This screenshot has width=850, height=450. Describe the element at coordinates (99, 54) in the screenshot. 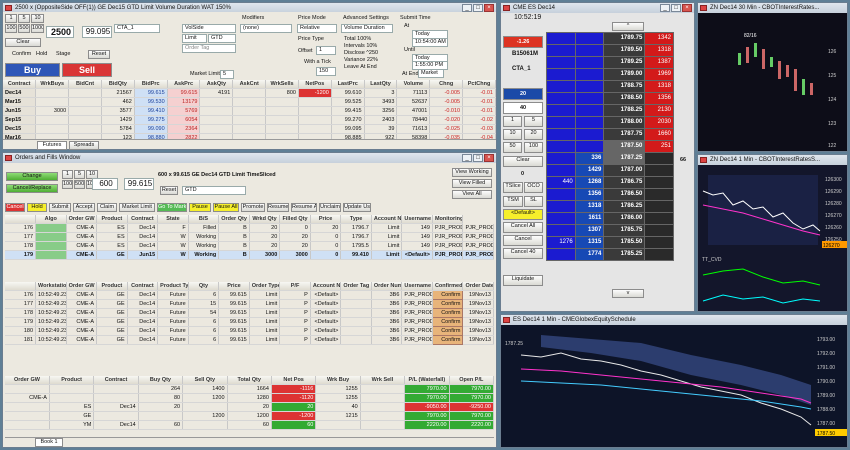

I see `reset-button: Reset` at that location.